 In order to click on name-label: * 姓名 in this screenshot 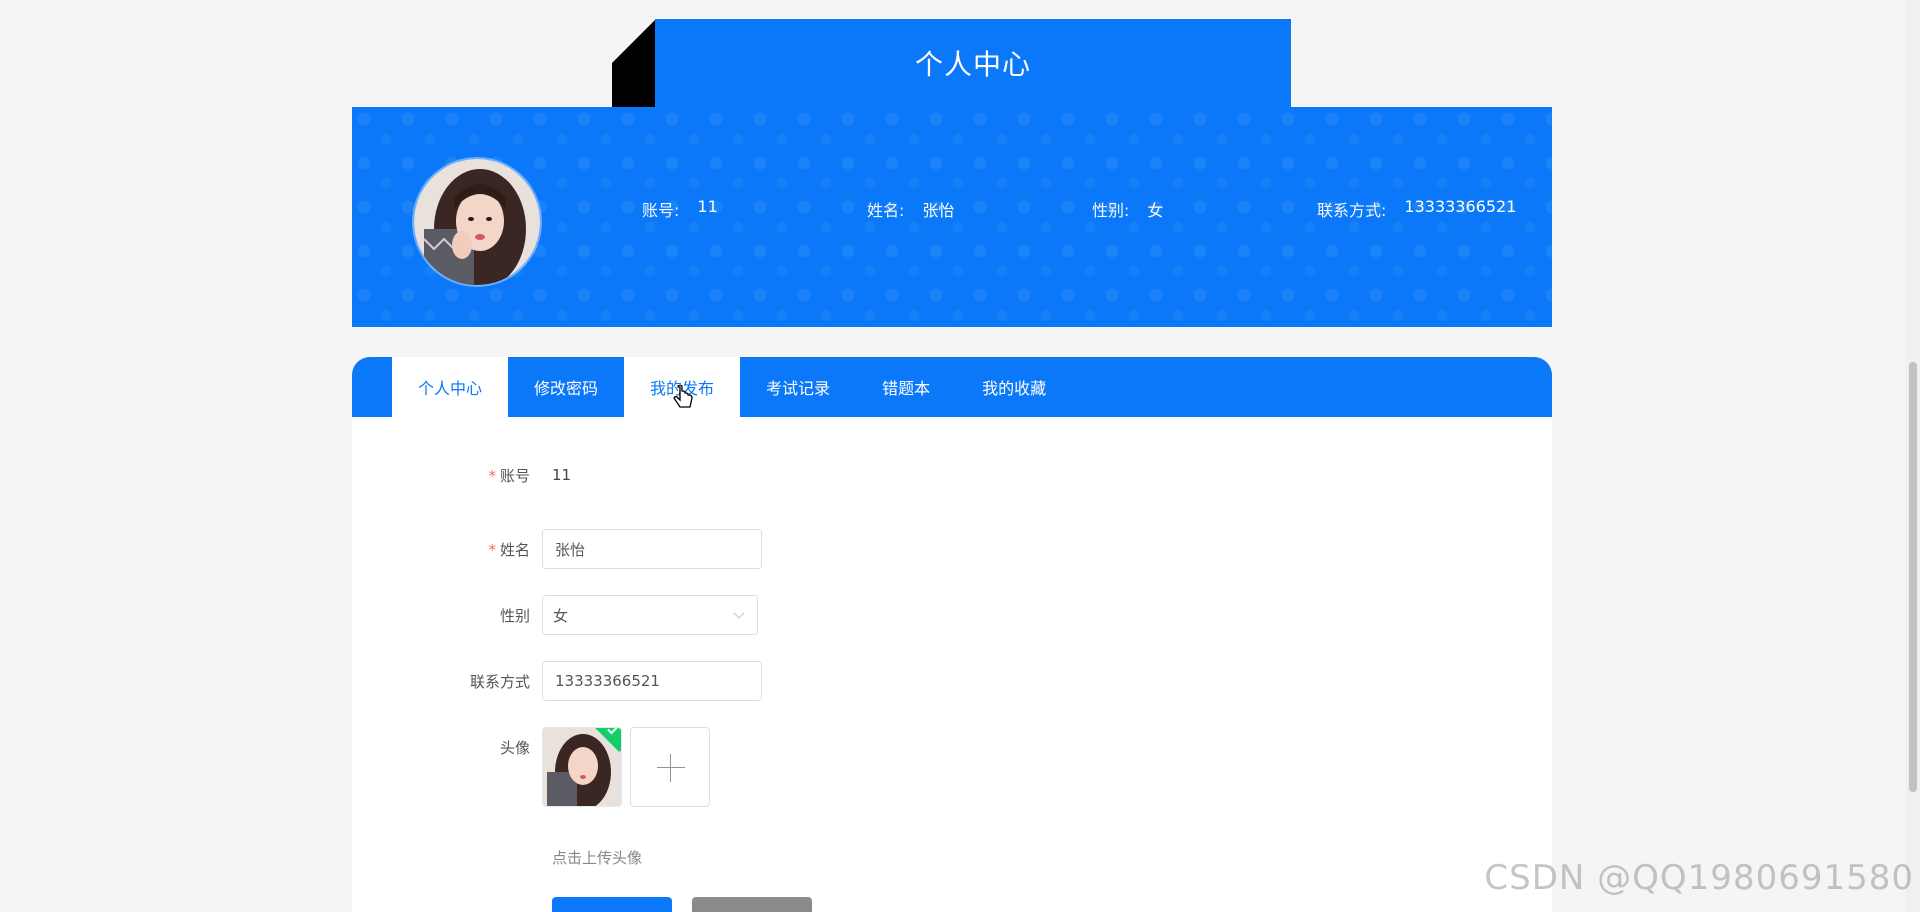, I will do `click(509, 549)`.